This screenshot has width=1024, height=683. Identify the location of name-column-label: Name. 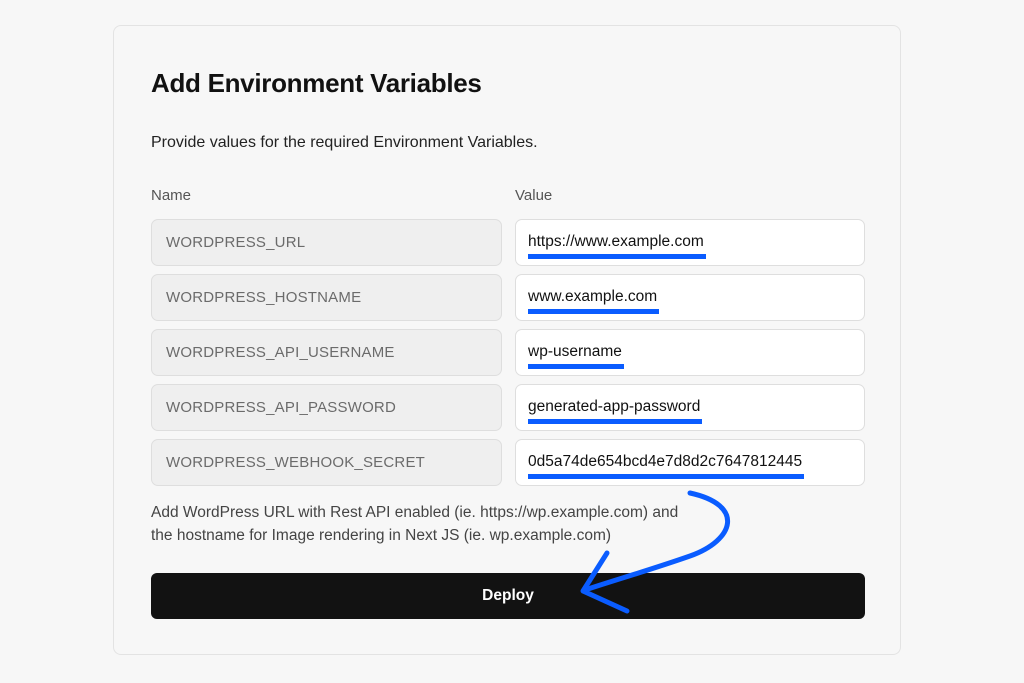
(171, 195).